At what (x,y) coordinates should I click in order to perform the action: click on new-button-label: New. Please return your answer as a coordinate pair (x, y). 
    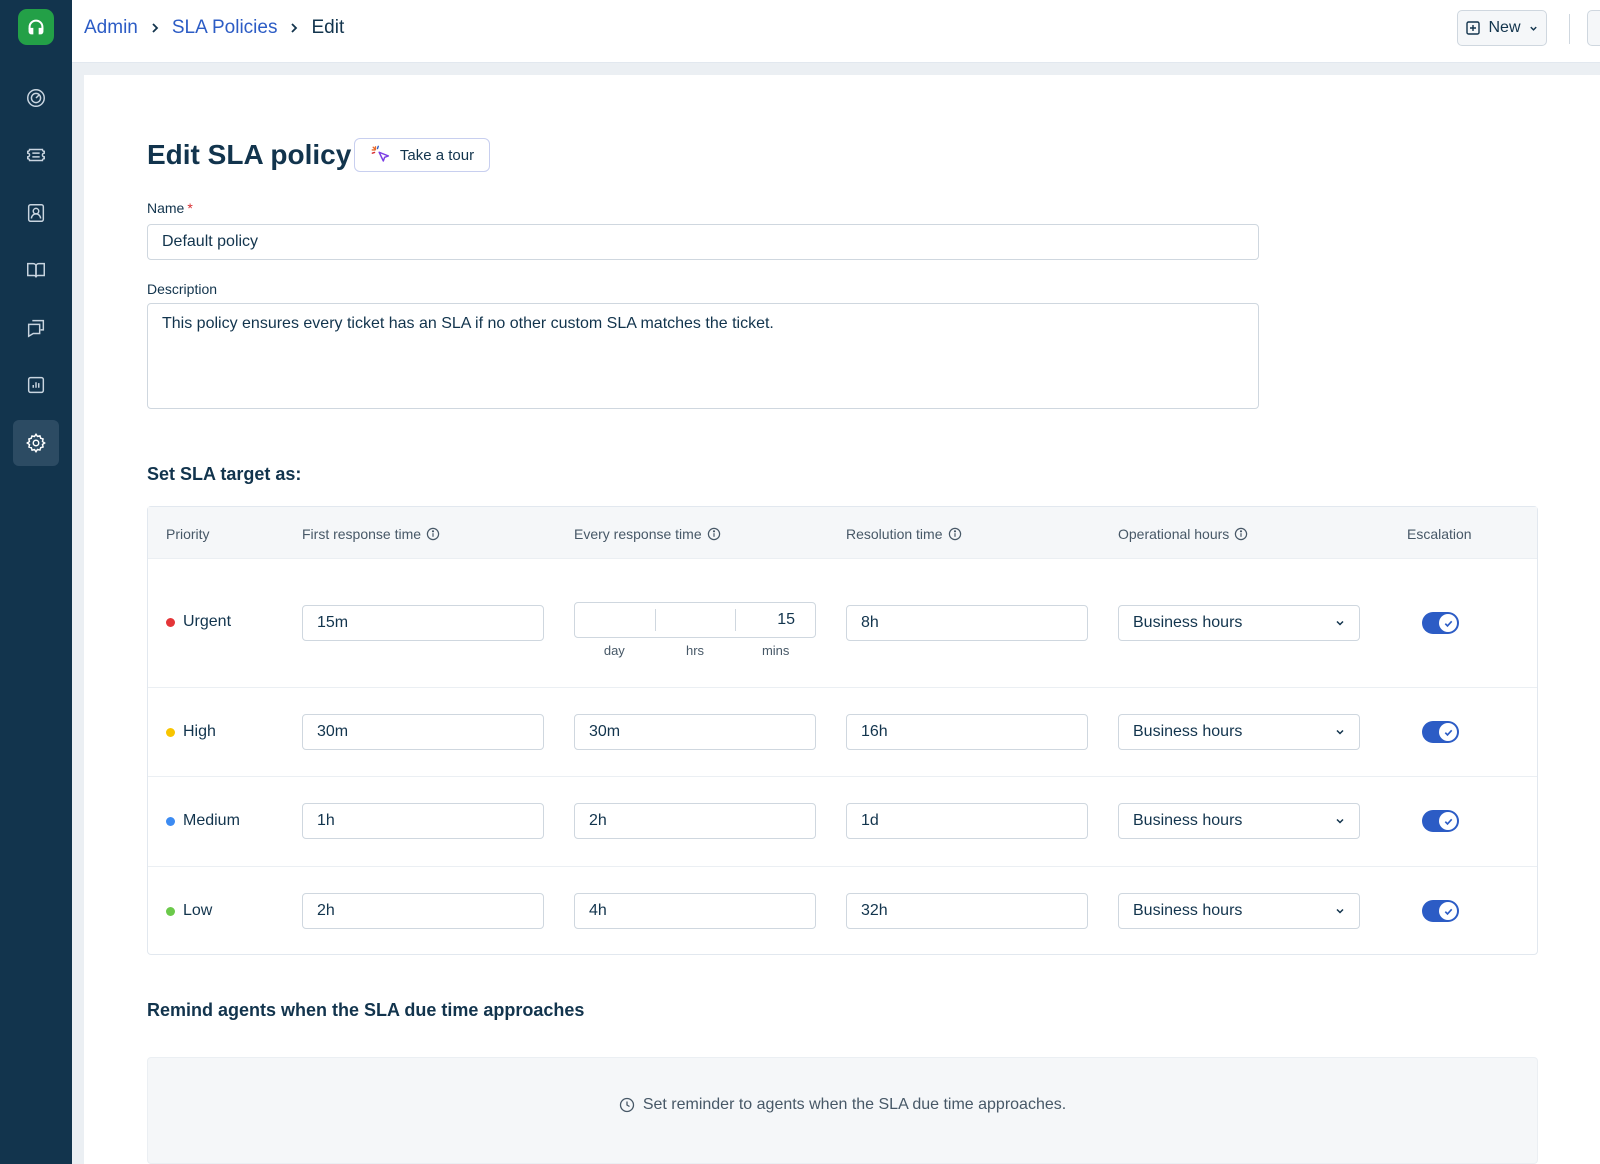
    Looking at the image, I should click on (1504, 27).